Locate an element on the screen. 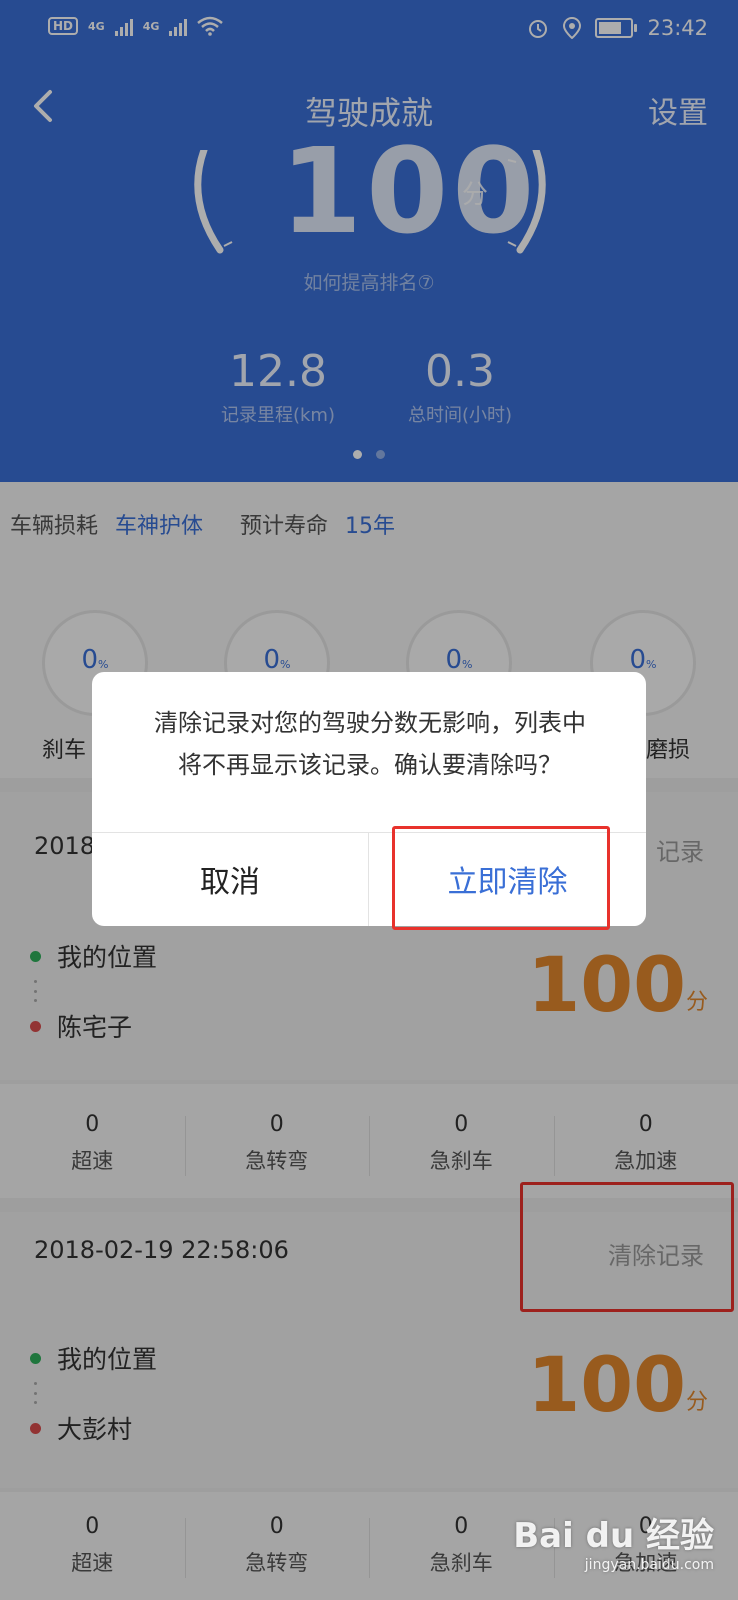  dialog-message: 清除记录对您的驾驶分数无影响，列表中 将不再显示该记录。确认要清除吗？ is located at coordinates (370, 744).